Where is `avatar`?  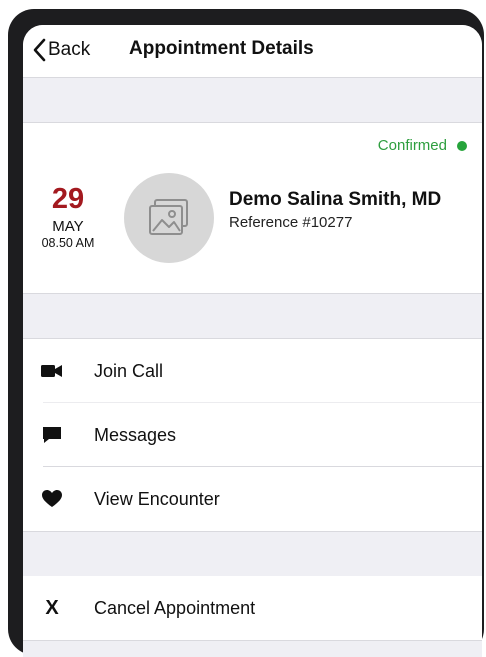 avatar is located at coordinates (169, 218).